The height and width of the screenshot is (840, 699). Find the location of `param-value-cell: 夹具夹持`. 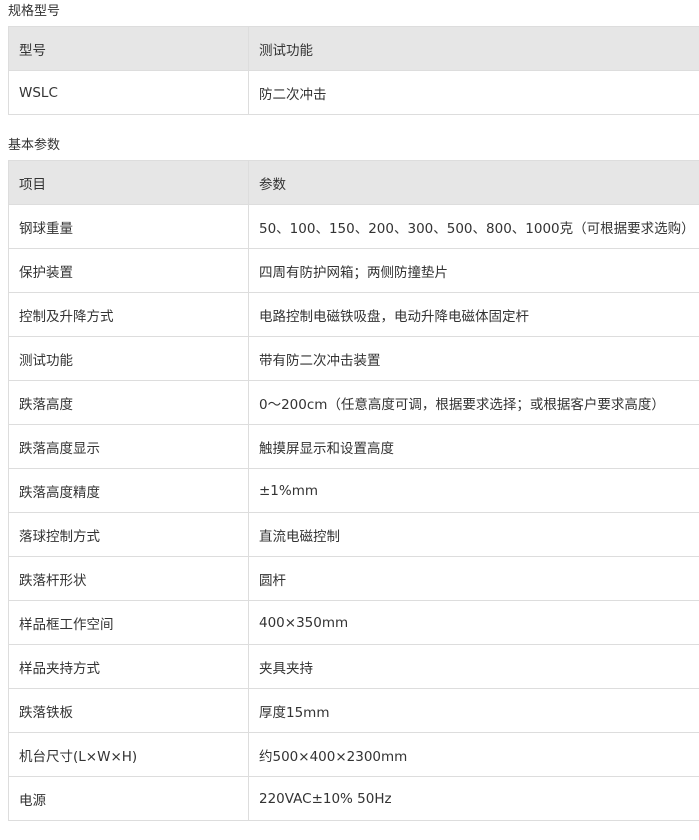

param-value-cell: 夹具夹持 is located at coordinates (473, 666).